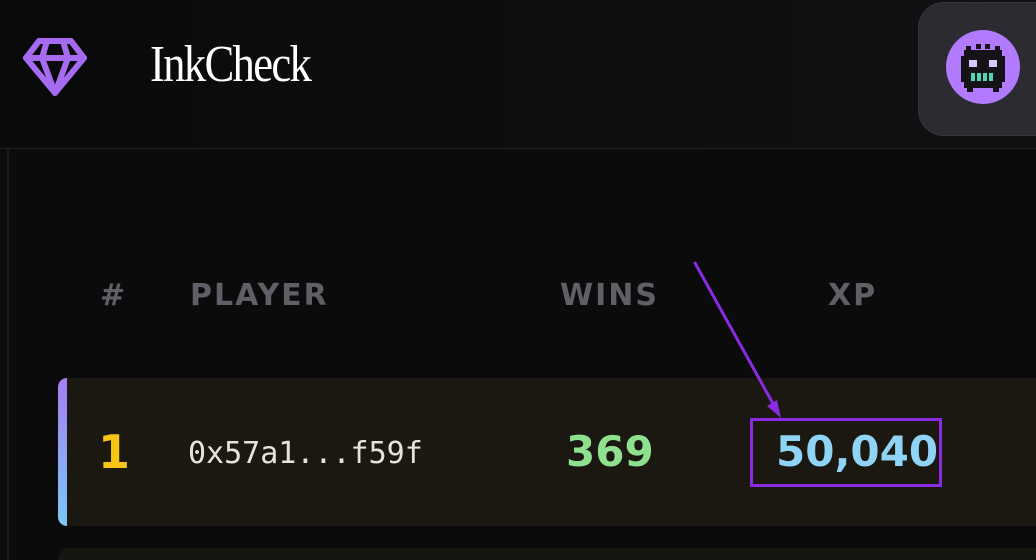 This screenshot has width=1036, height=560. What do you see at coordinates (853, 295) in the screenshot?
I see `column-header-xp: XP` at bounding box center [853, 295].